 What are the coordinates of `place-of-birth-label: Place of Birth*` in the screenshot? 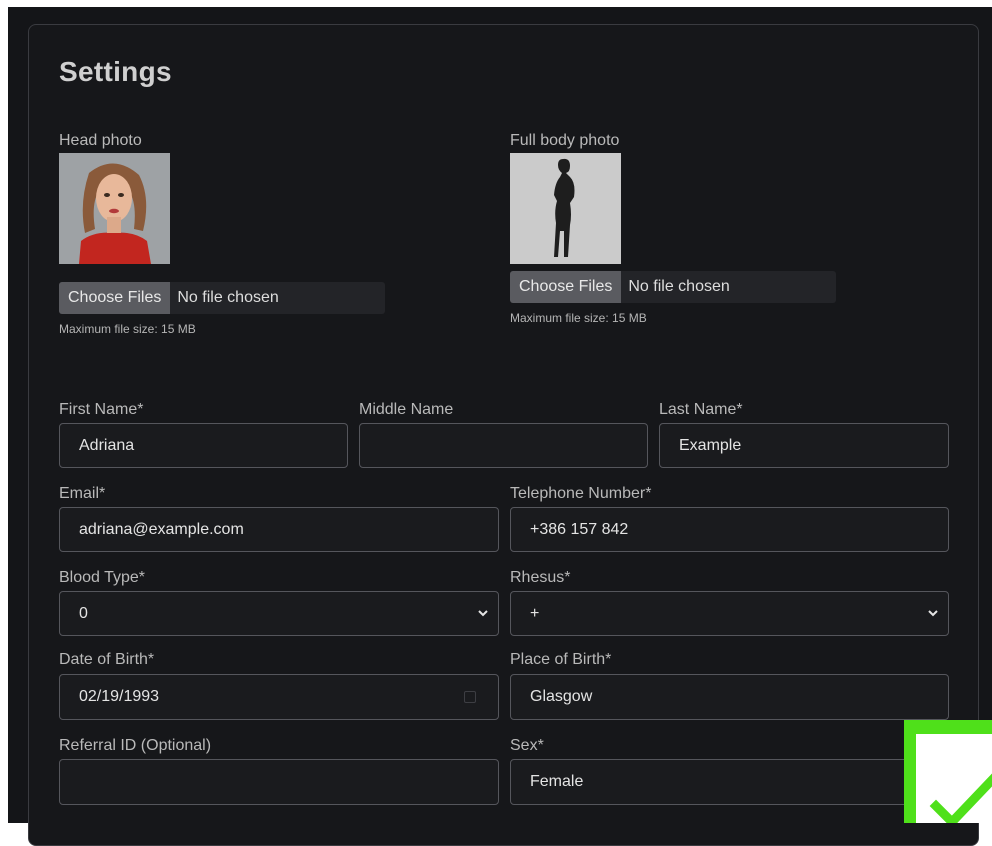 It's located at (561, 659).